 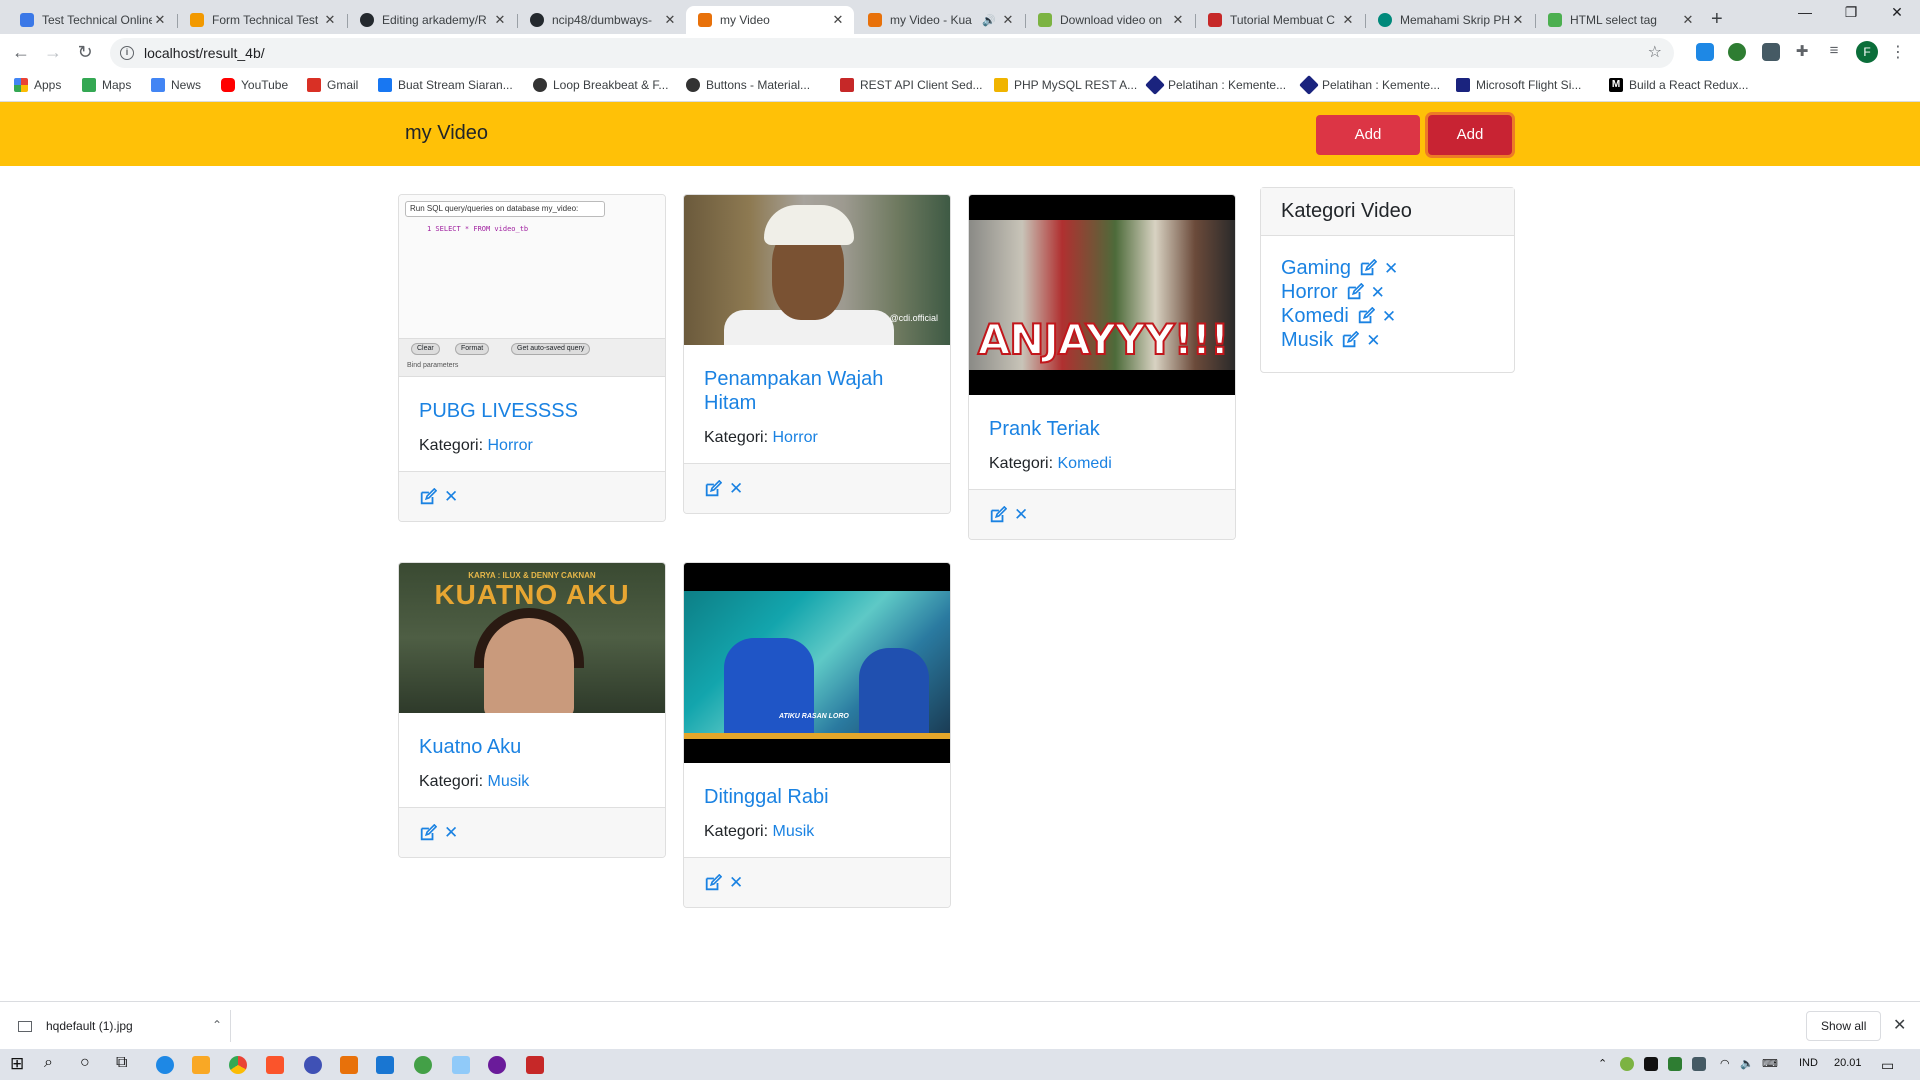 What do you see at coordinates (1897, 12) in the screenshot?
I see `window-close-button: ✕` at bounding box center [1897, 12].